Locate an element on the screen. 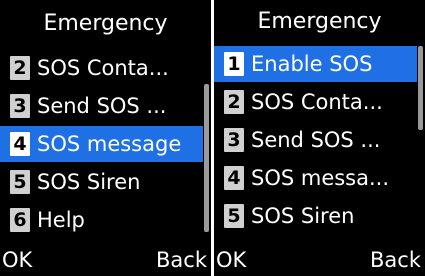  item-number-badge: 1 is located at coordinates (234, 64).